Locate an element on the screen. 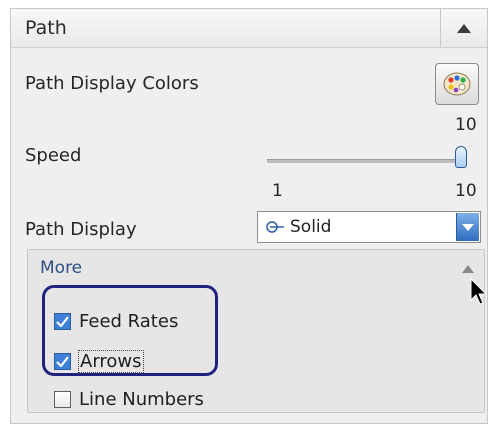 The image size is (497, 435). path-display-colors-label: Path Display Colors is located at coordinates (112, 83).